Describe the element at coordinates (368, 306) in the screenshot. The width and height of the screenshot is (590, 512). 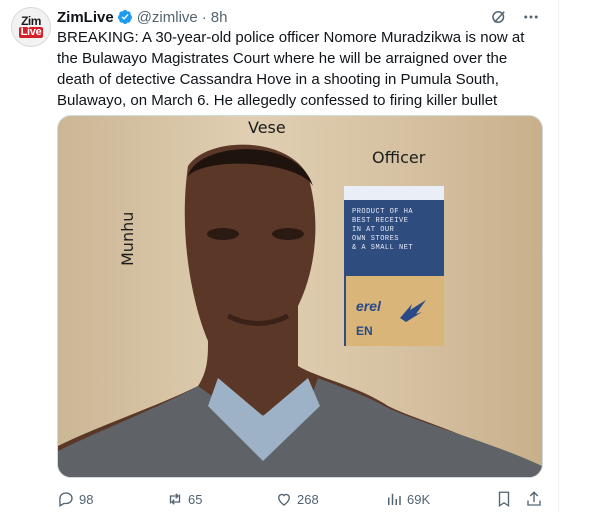
I see `brand-card-text: erel` at that location.